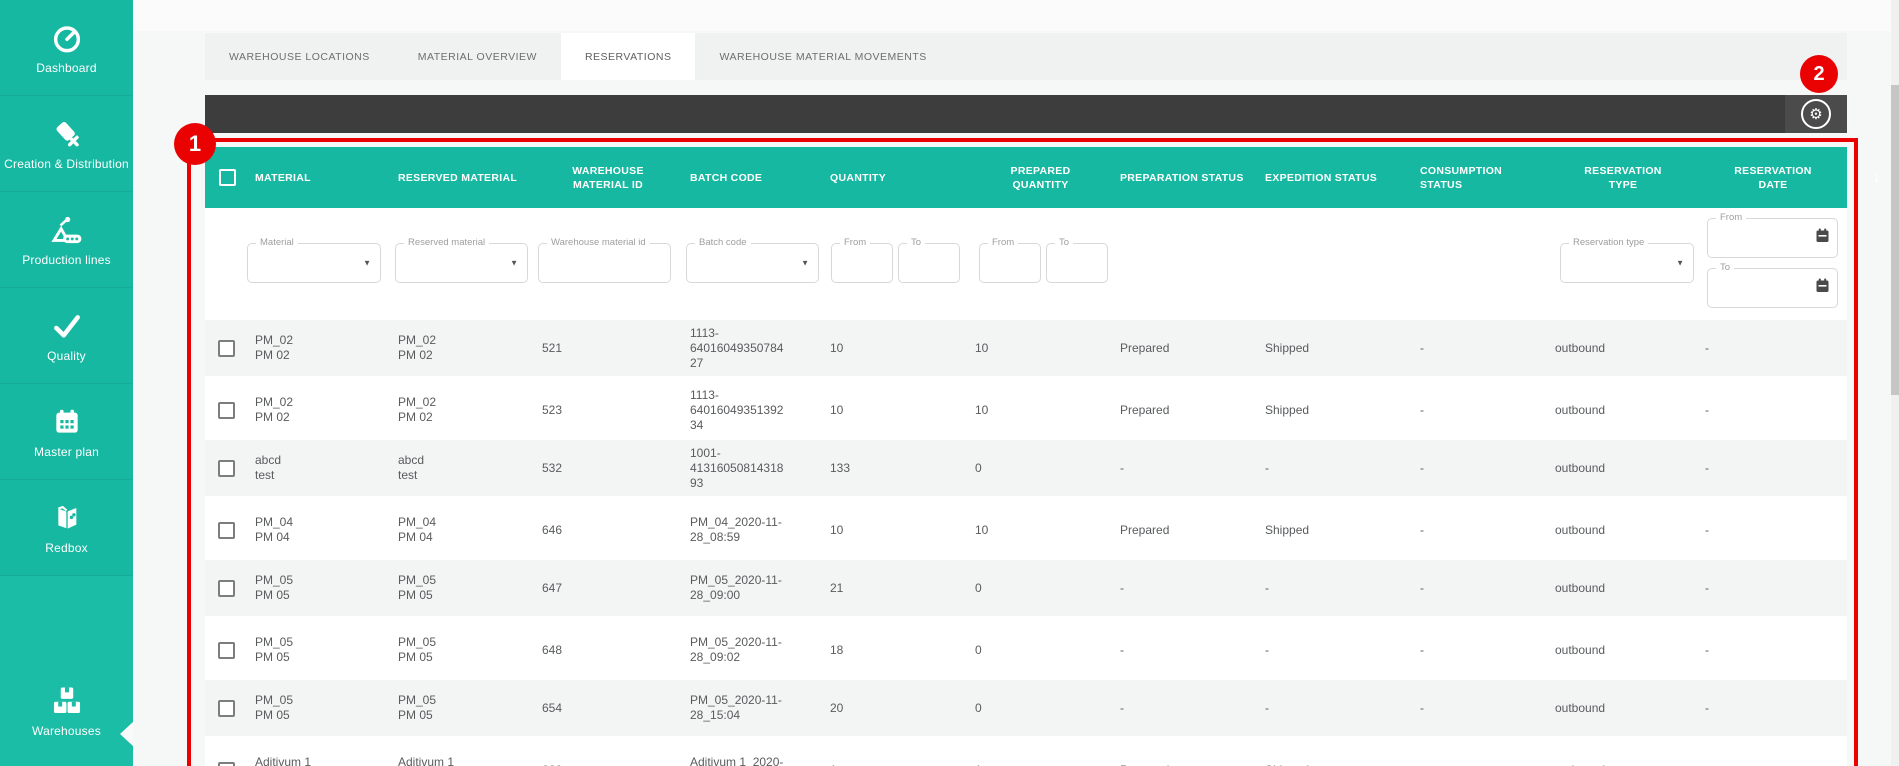 This screenshot has height=766, width=1899. What do you see at coordinates (736, 707) in the screenshot?
I see `batch-code-cell: PM_05_2020-11-28_15:04` at bounding box center [736, 707].